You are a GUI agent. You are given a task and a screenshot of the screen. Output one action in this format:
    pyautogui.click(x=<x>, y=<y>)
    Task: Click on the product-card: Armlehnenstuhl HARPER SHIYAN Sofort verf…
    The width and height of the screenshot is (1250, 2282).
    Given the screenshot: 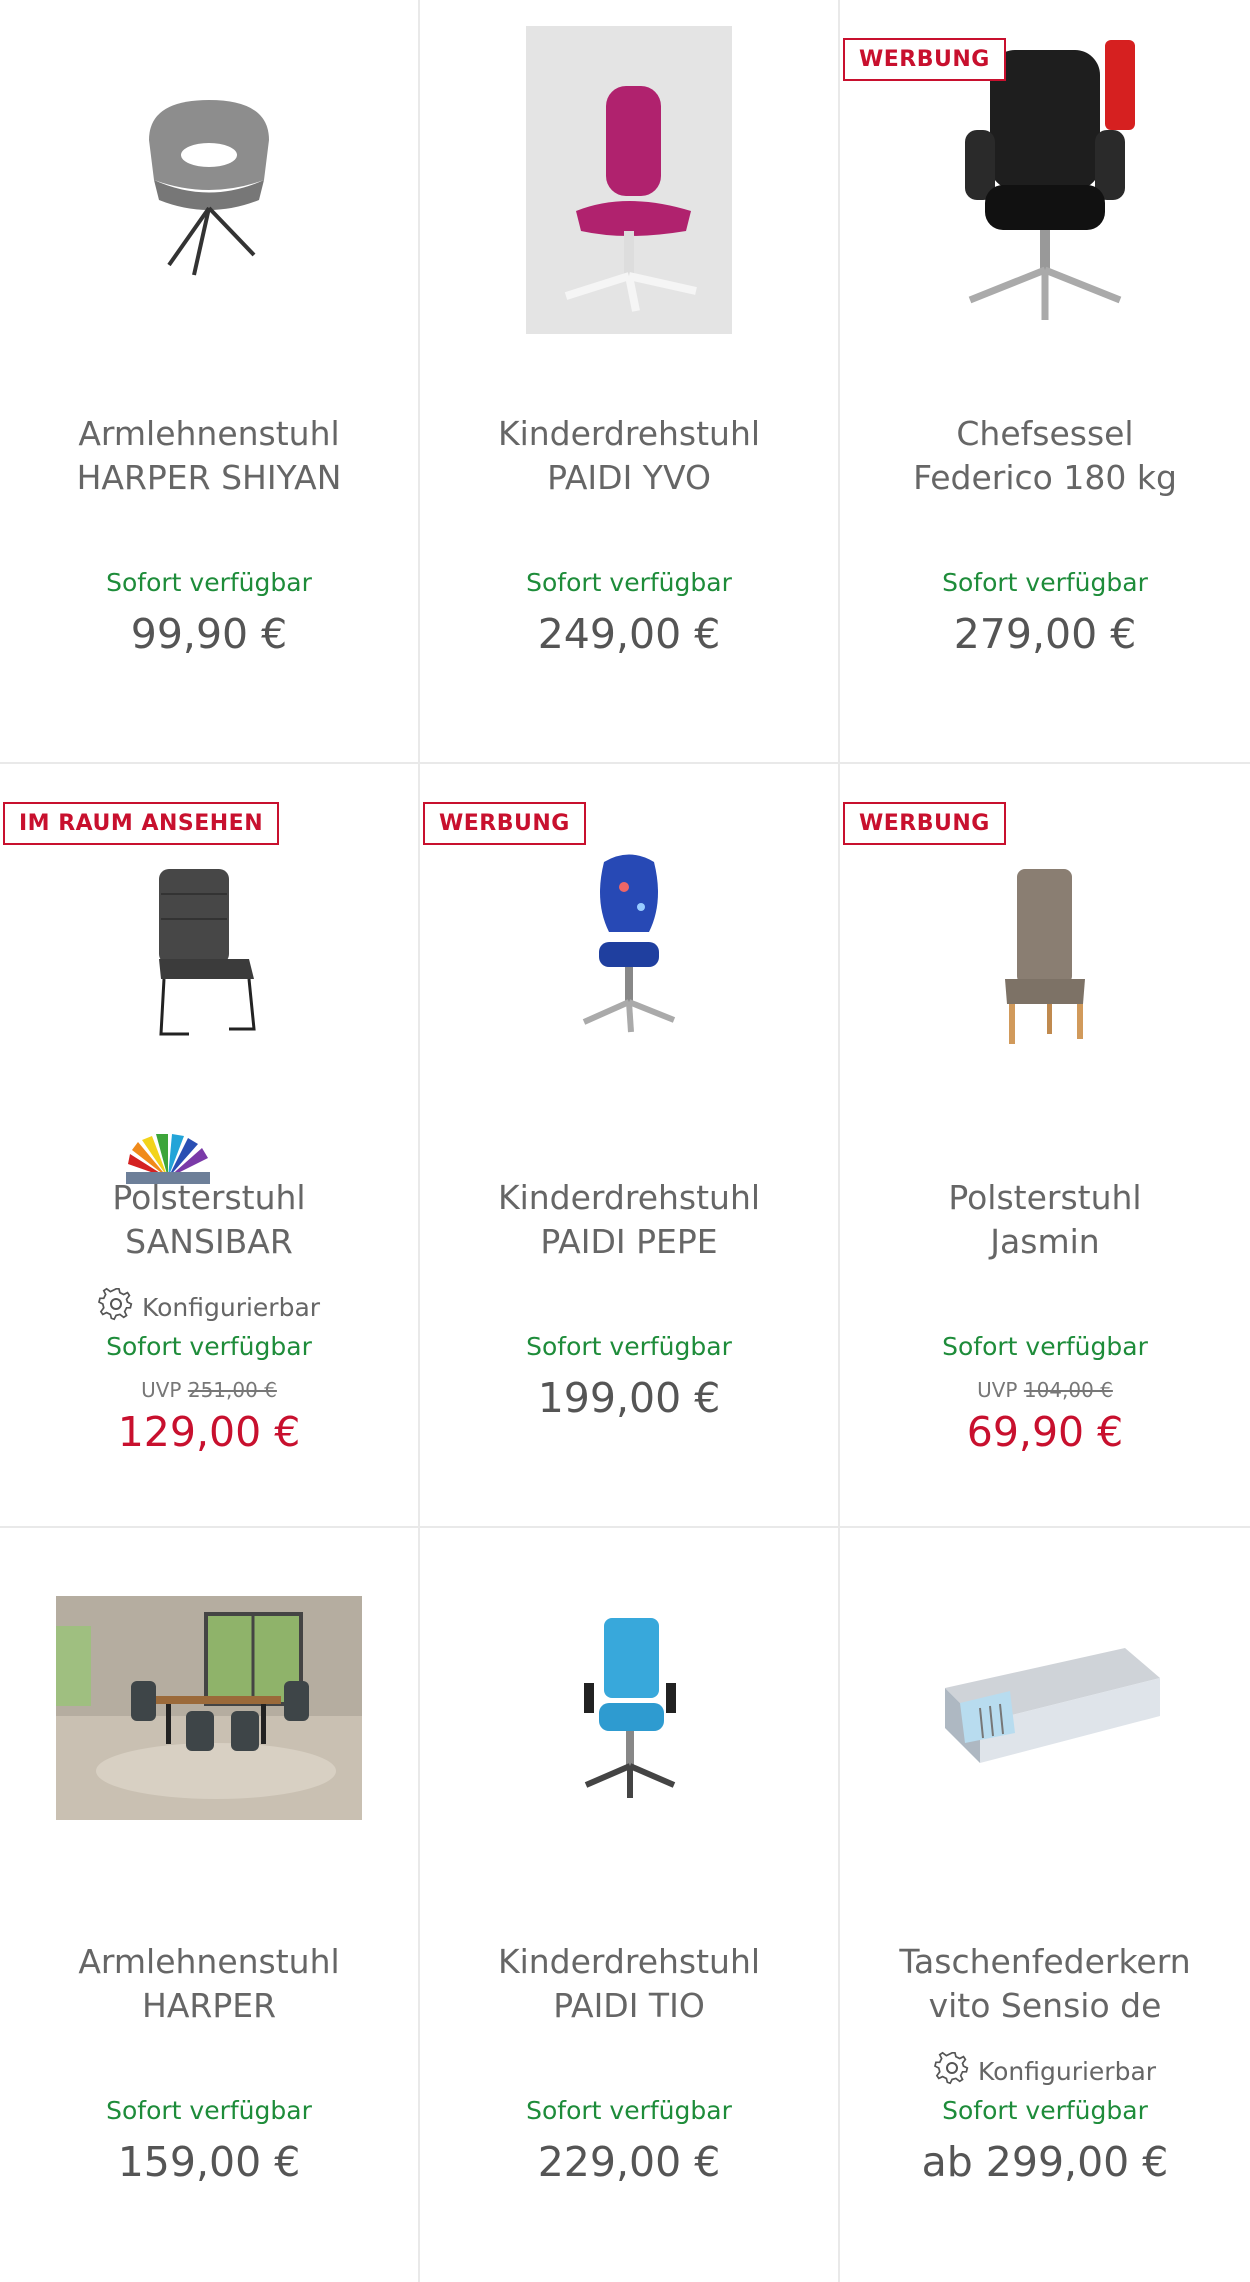 What is the action you would take?
    pyautogui.click(x=209, y=381)
    